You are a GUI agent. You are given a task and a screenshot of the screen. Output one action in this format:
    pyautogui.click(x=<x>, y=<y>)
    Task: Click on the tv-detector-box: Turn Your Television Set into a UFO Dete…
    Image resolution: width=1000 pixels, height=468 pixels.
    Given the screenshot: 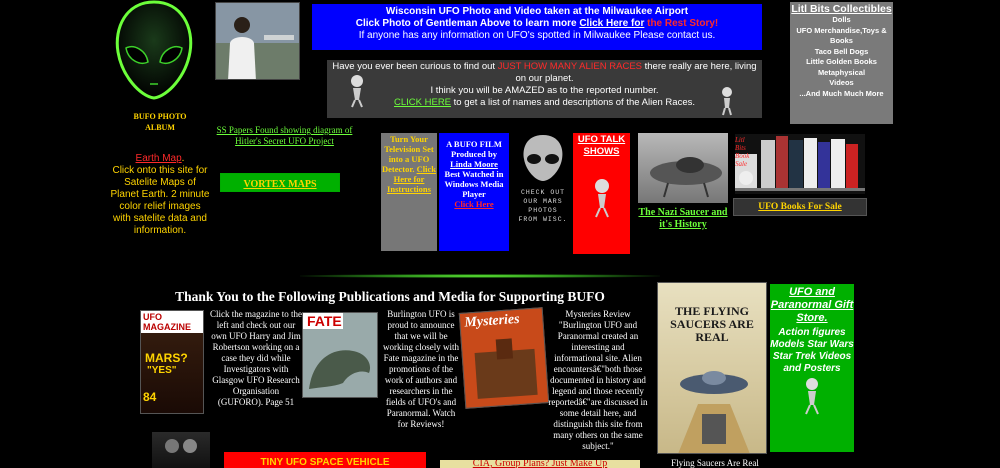 What is the action you would take?
    pyautogui.click(x=409, y=192)
    